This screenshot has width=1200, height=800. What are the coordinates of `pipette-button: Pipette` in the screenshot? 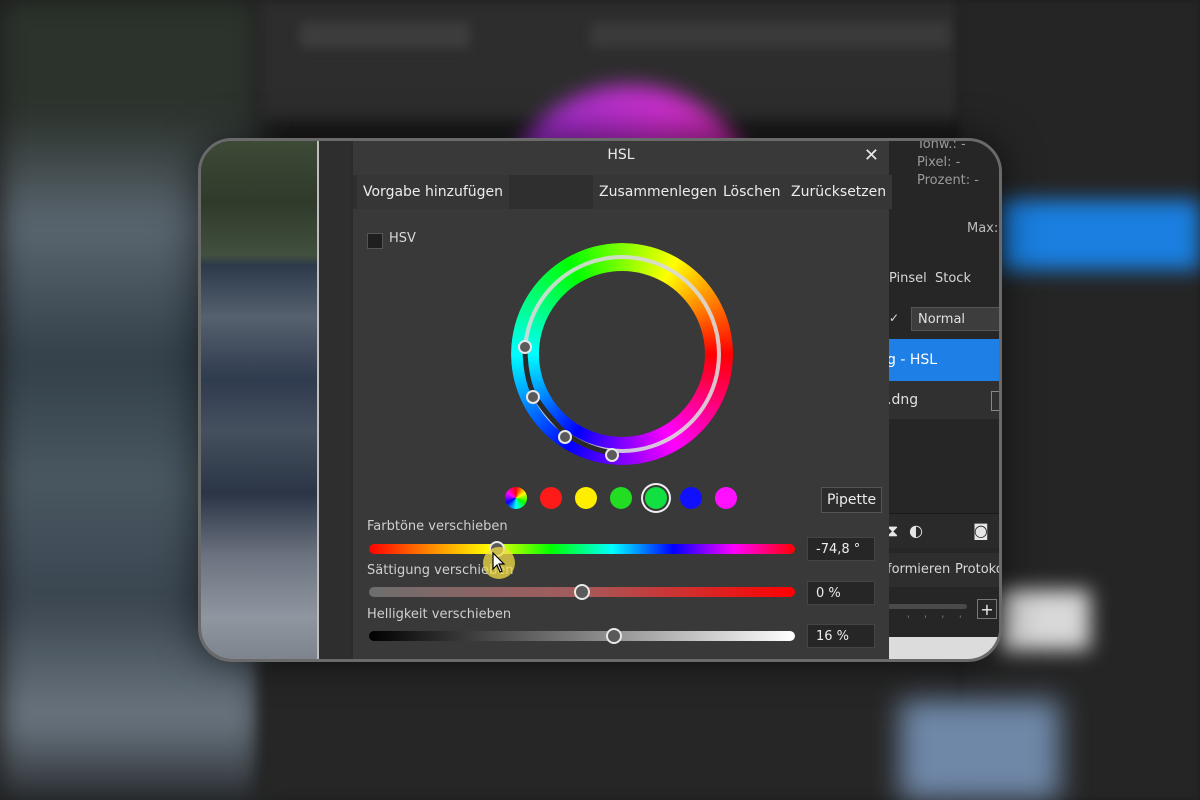 It's located at (852, 500).